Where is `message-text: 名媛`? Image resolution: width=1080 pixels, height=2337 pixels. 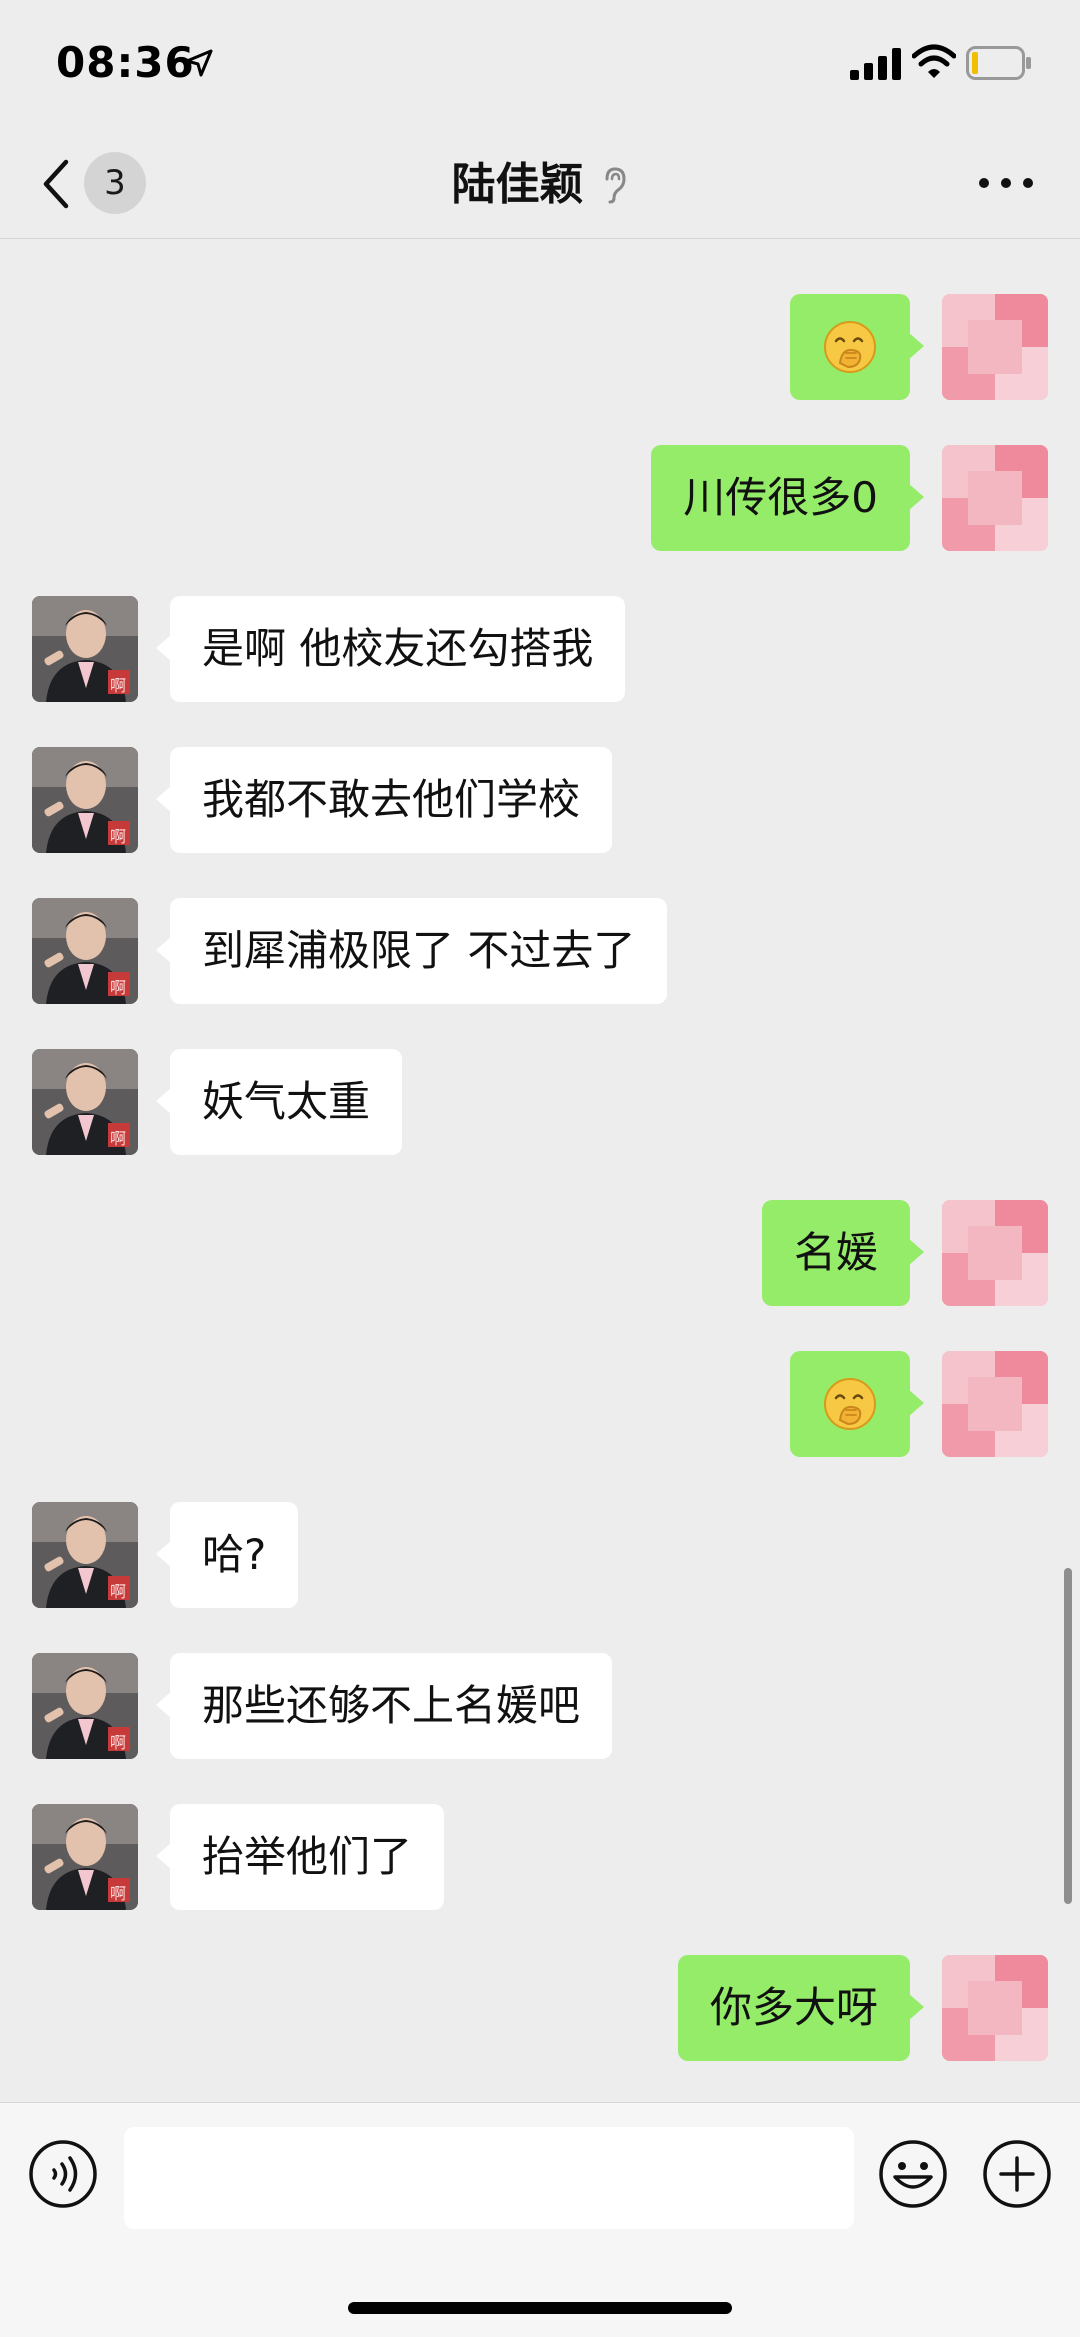
message-text: 名媛 is located at coordinates (835, 1252).